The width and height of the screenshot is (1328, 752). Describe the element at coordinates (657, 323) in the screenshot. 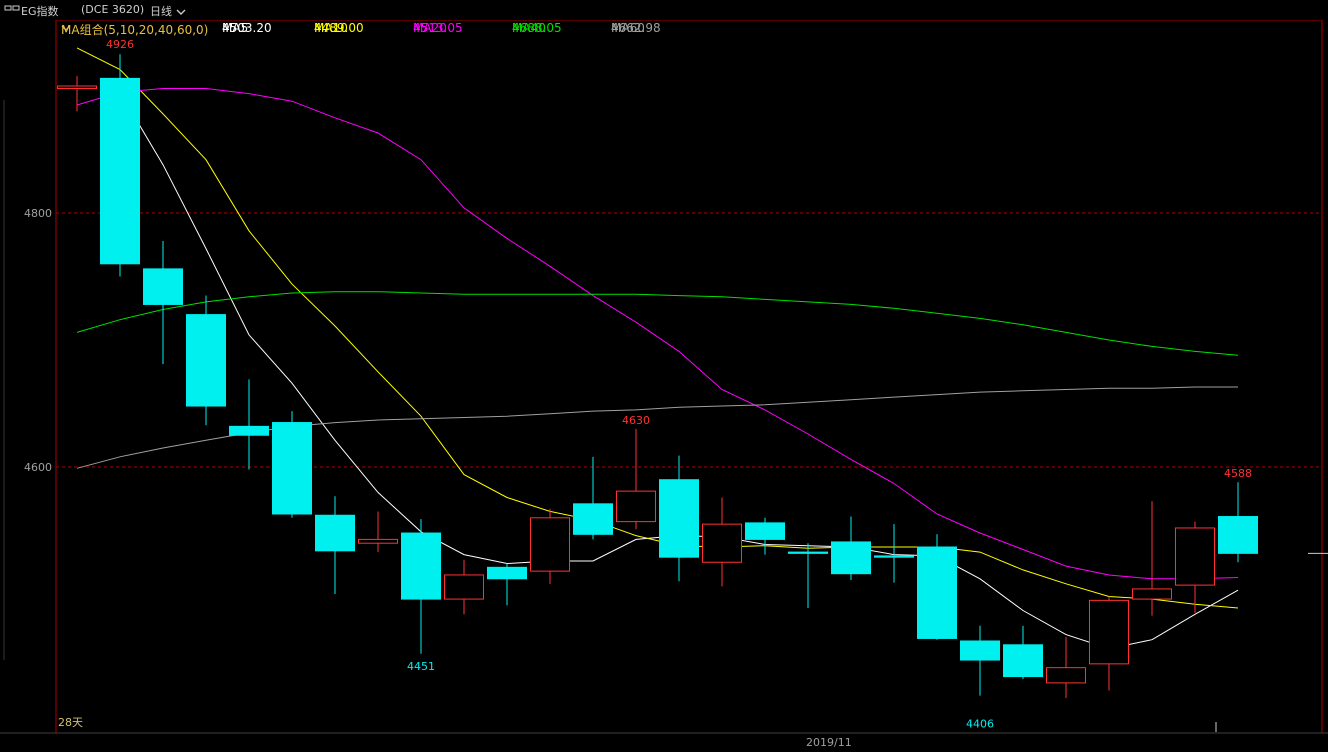

I see `ma-line-ma40` at that location.